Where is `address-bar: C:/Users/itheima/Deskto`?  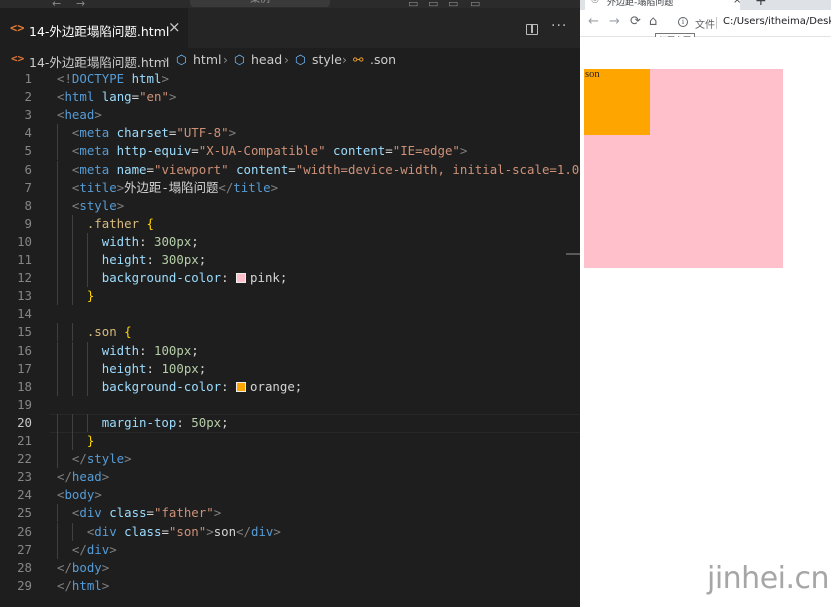 address-bar: C:/Users/itheima/Deskto is located at coordinates (777, 21).